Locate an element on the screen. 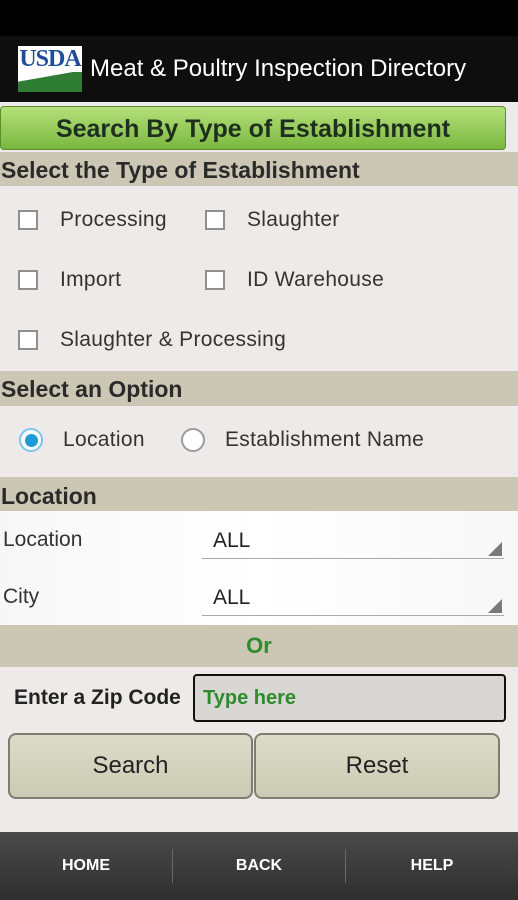 The image size is (518, 900). usda-logo: USDA is located at coordinates (50, 69).